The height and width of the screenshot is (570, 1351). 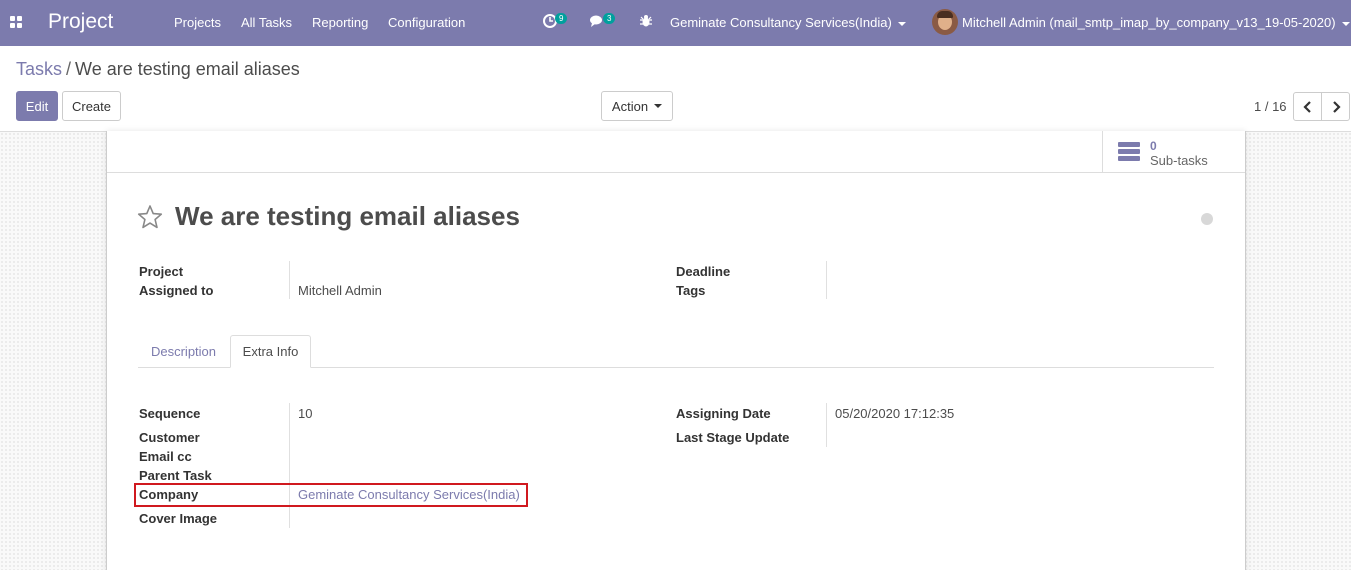 I want to click on menu-configuration: Configuration, so click(x=426, y=22).